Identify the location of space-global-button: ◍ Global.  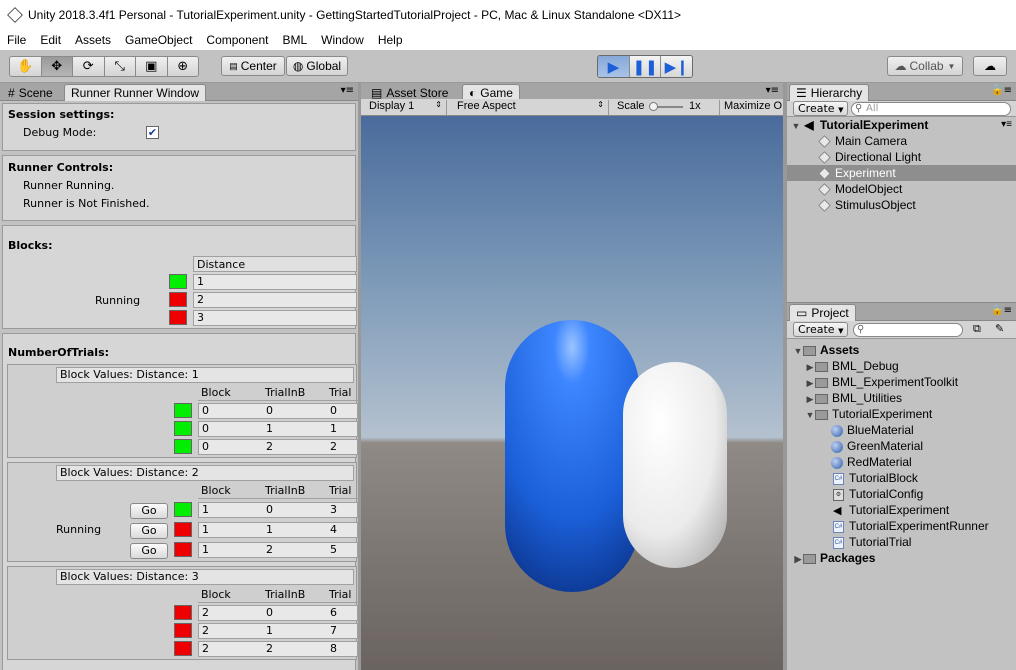
(317, 66).